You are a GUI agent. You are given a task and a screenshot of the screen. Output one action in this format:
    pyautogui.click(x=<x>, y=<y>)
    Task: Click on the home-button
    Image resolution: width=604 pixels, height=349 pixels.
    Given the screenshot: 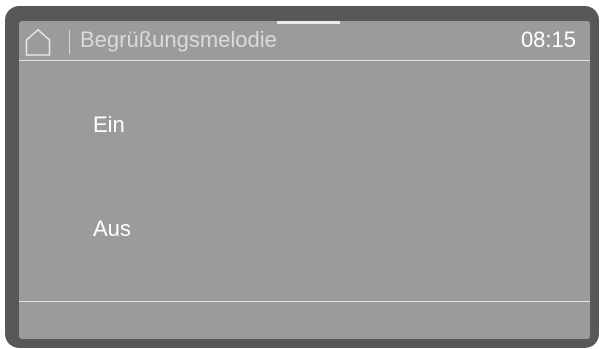 What is the action you would take?
    pyautogui.click(x=38, y=42)
    